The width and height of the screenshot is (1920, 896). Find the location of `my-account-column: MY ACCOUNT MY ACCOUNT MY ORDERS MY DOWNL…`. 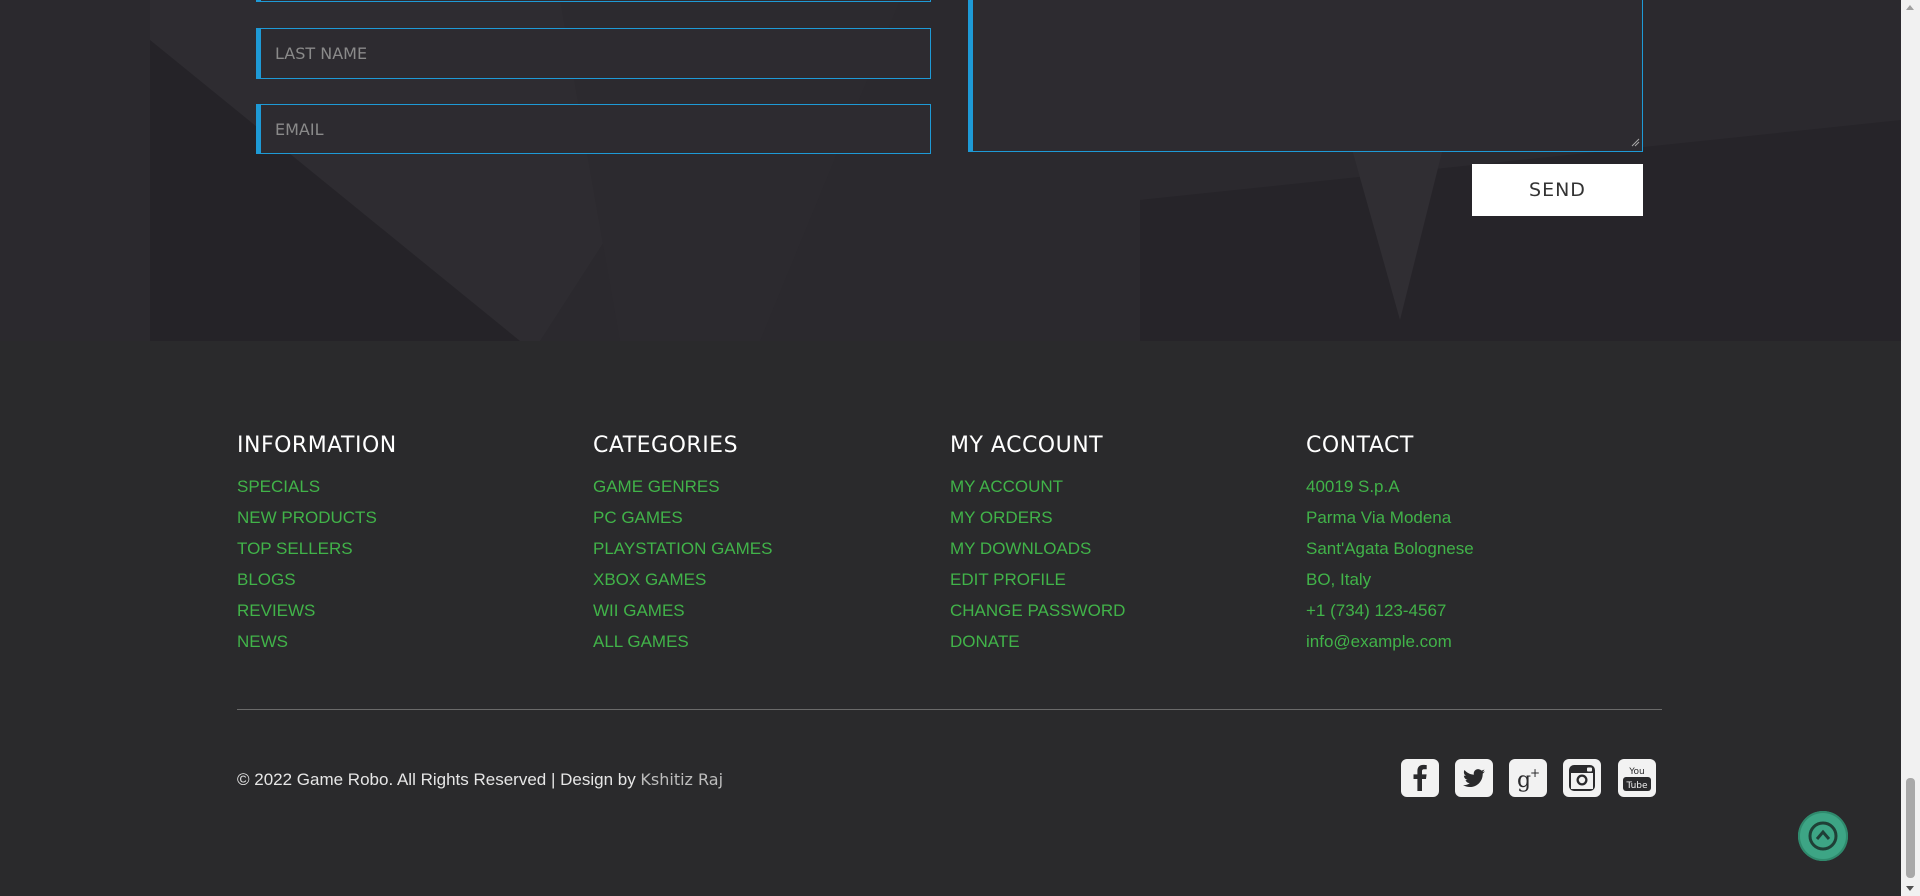

my-account-column: MY ACCOUNT MY ACCOUNT MY ORDERS MY DOWNL… is located at coordinates (1037, 548).